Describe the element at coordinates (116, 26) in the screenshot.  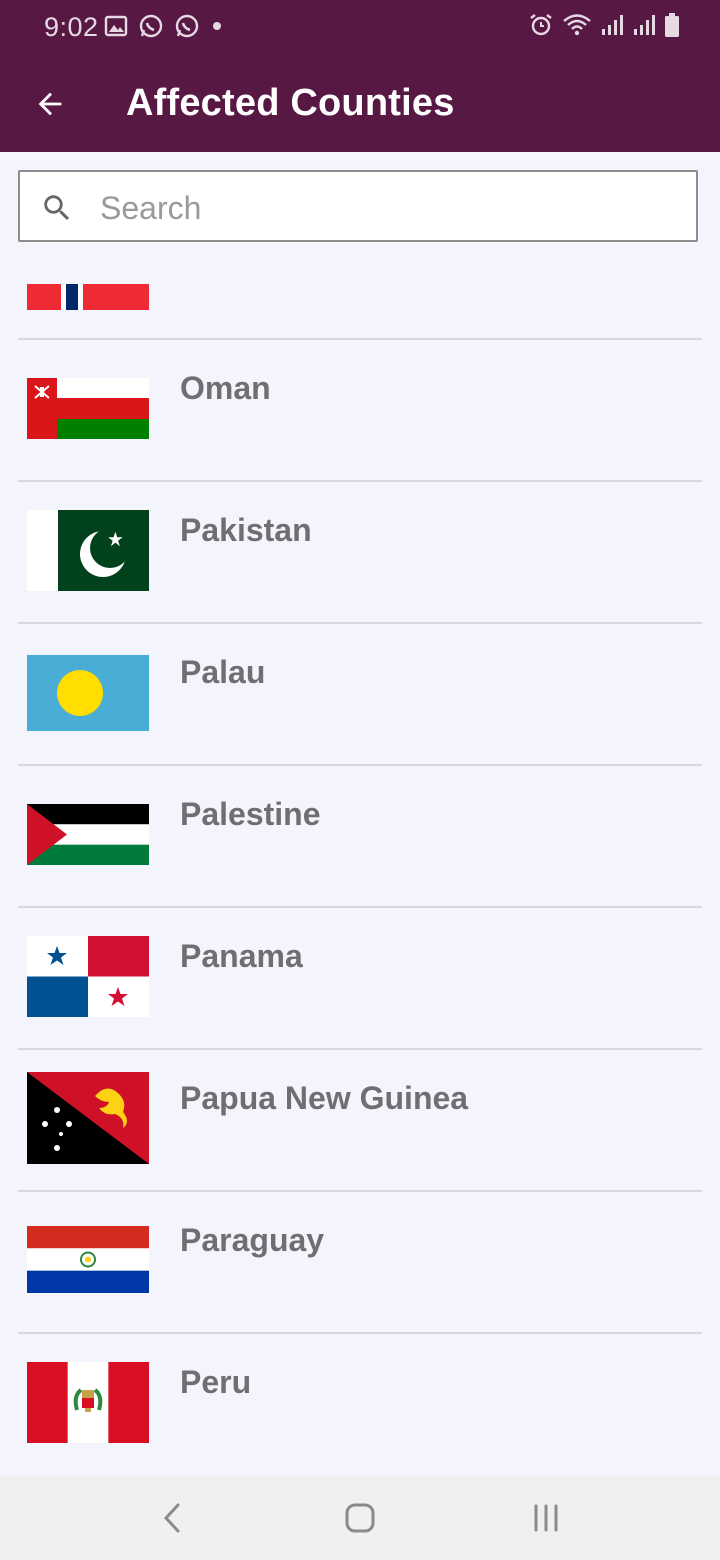
I see `gallery-icon` at that location.